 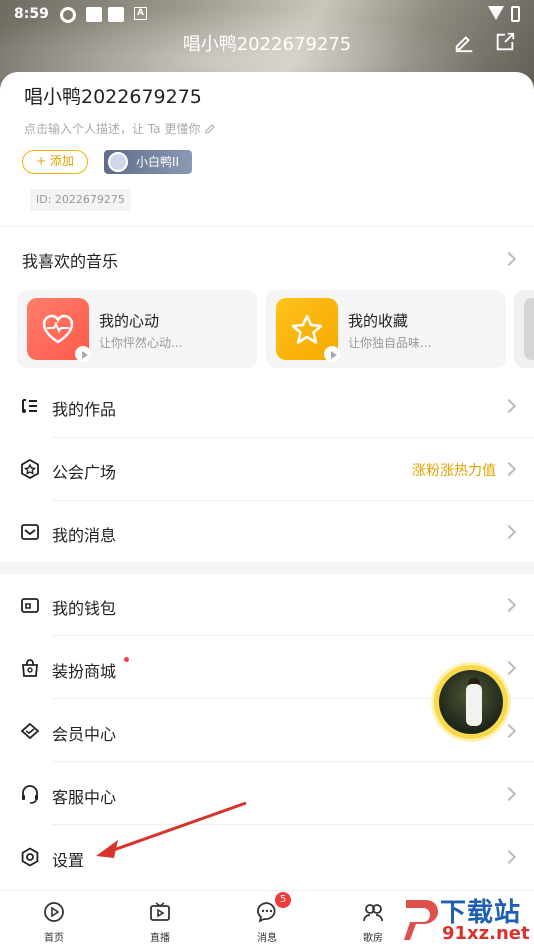 I want to click on guild-icon, so click(x=30, y=469).